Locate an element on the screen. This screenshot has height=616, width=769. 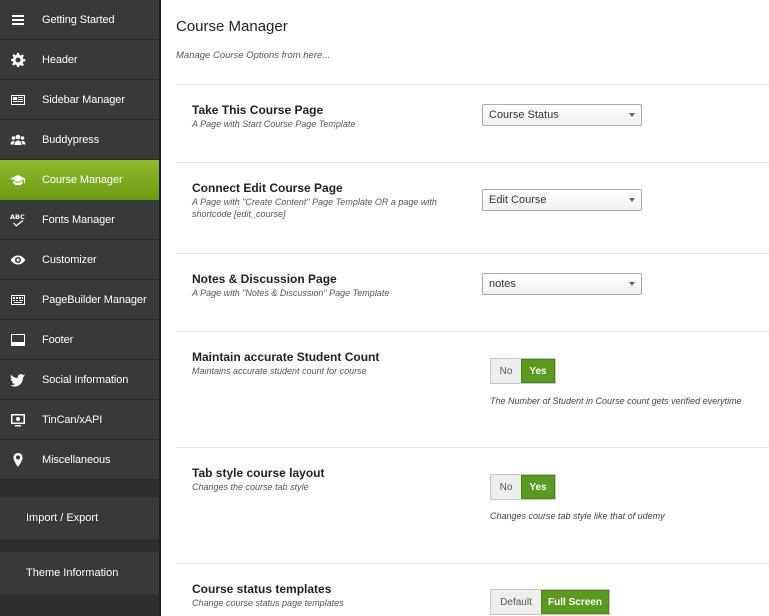
course-status-template-toggle: Default Full Screen is located at coordinates (550, 602).